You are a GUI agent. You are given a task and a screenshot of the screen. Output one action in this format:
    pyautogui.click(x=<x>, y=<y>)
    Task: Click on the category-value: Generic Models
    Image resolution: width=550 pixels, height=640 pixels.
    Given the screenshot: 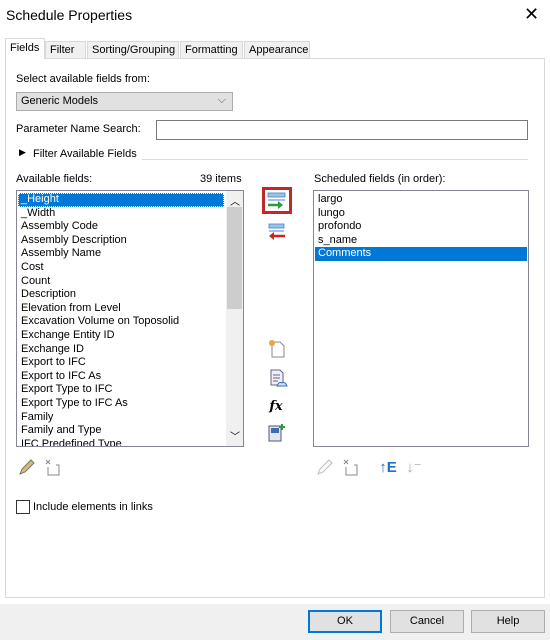 What is the action you would take?
    pyautogui.click(x=60, y=101)
    